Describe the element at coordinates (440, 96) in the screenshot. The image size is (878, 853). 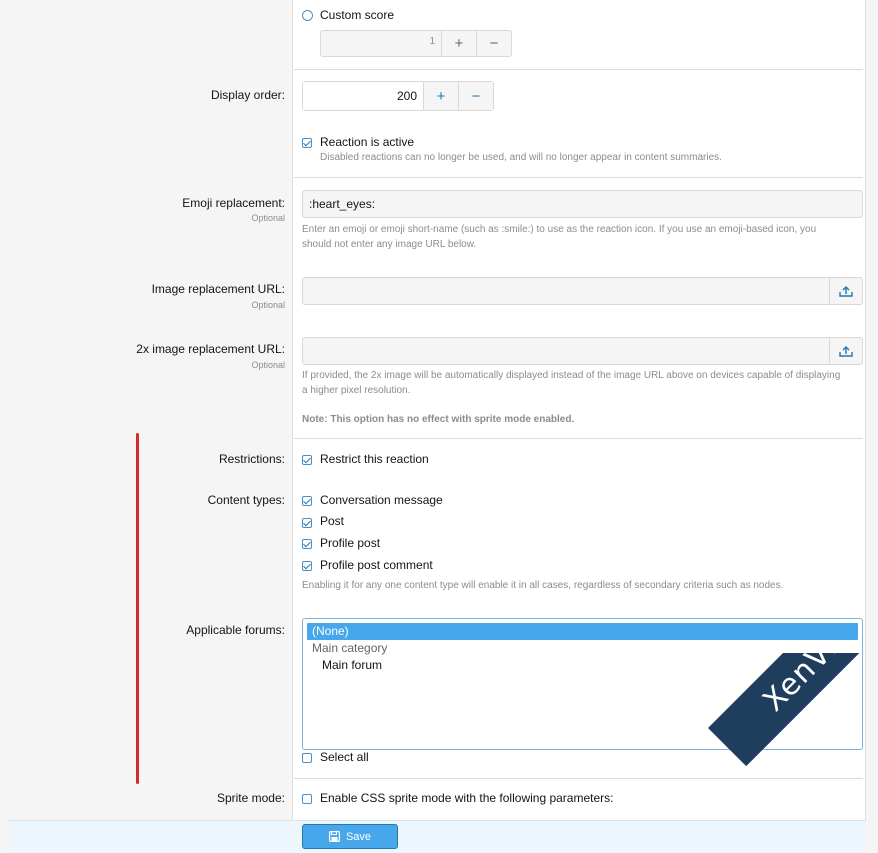
I see `display-order-increment-button: +` at that location.